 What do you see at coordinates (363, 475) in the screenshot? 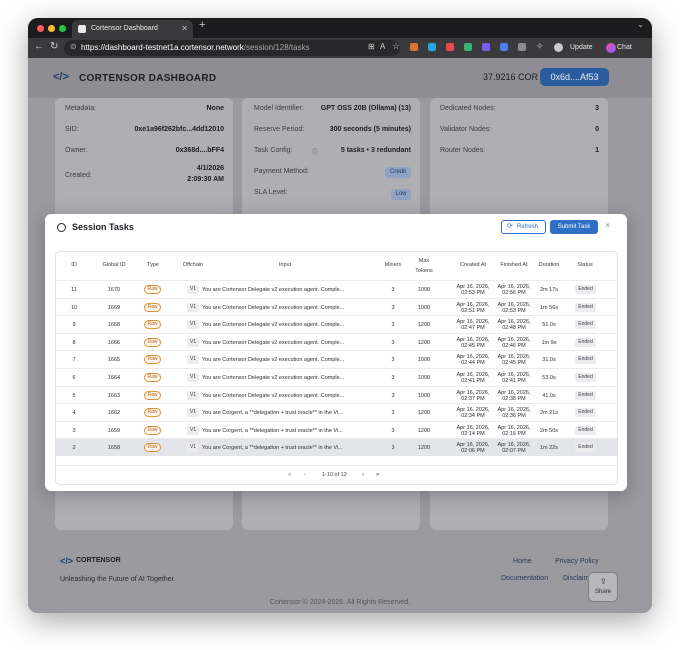
I see `next-page-button: ›` at bounding box center [363, 475].